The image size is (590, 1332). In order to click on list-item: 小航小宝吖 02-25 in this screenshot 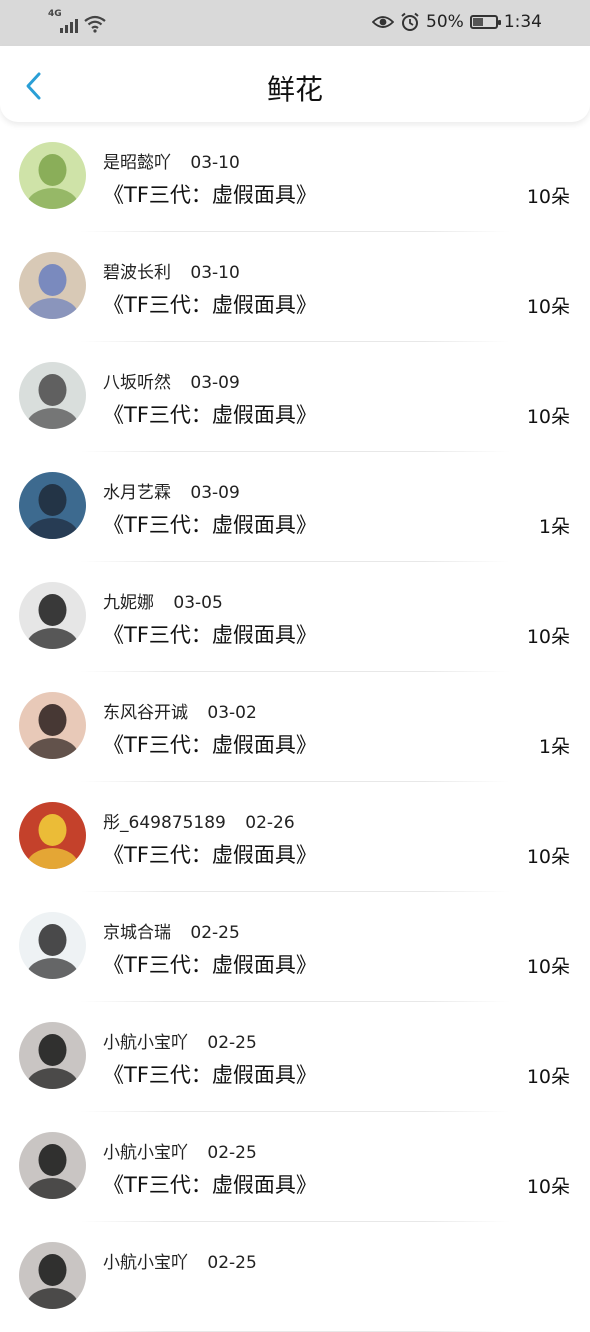, I will do `click(295, 1277)`.